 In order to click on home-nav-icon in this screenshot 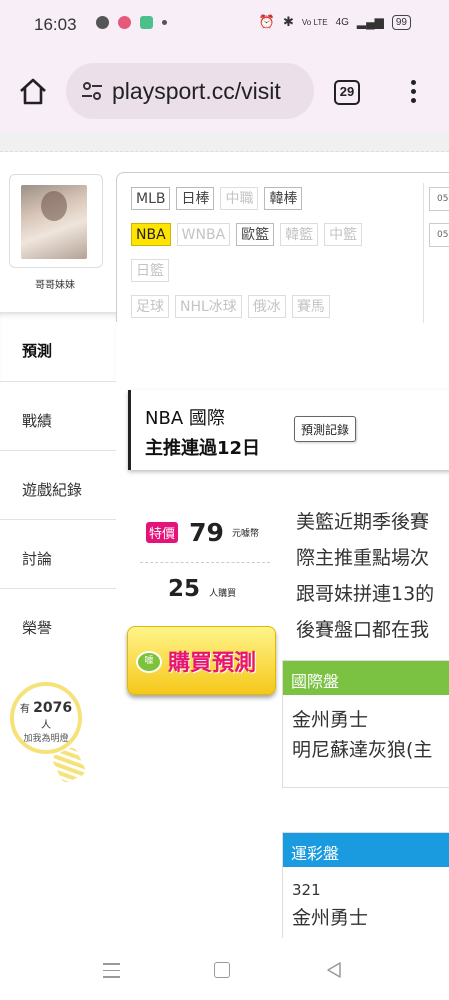, I will do `click(222, 970)`.